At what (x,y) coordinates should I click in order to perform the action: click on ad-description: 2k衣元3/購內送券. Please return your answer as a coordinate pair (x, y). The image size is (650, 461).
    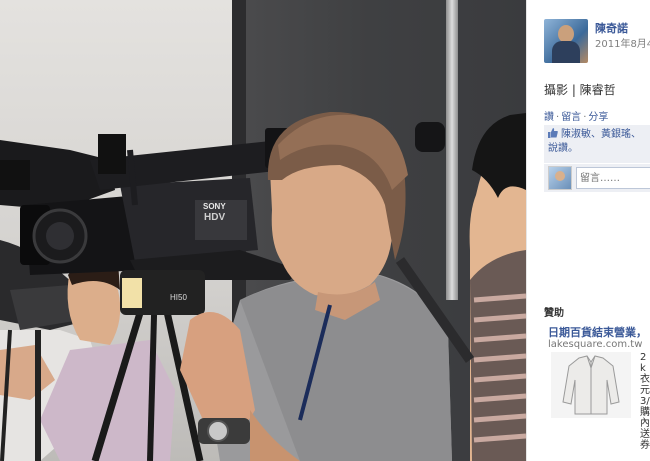
    Looking at the image, I should click on (645, 401).